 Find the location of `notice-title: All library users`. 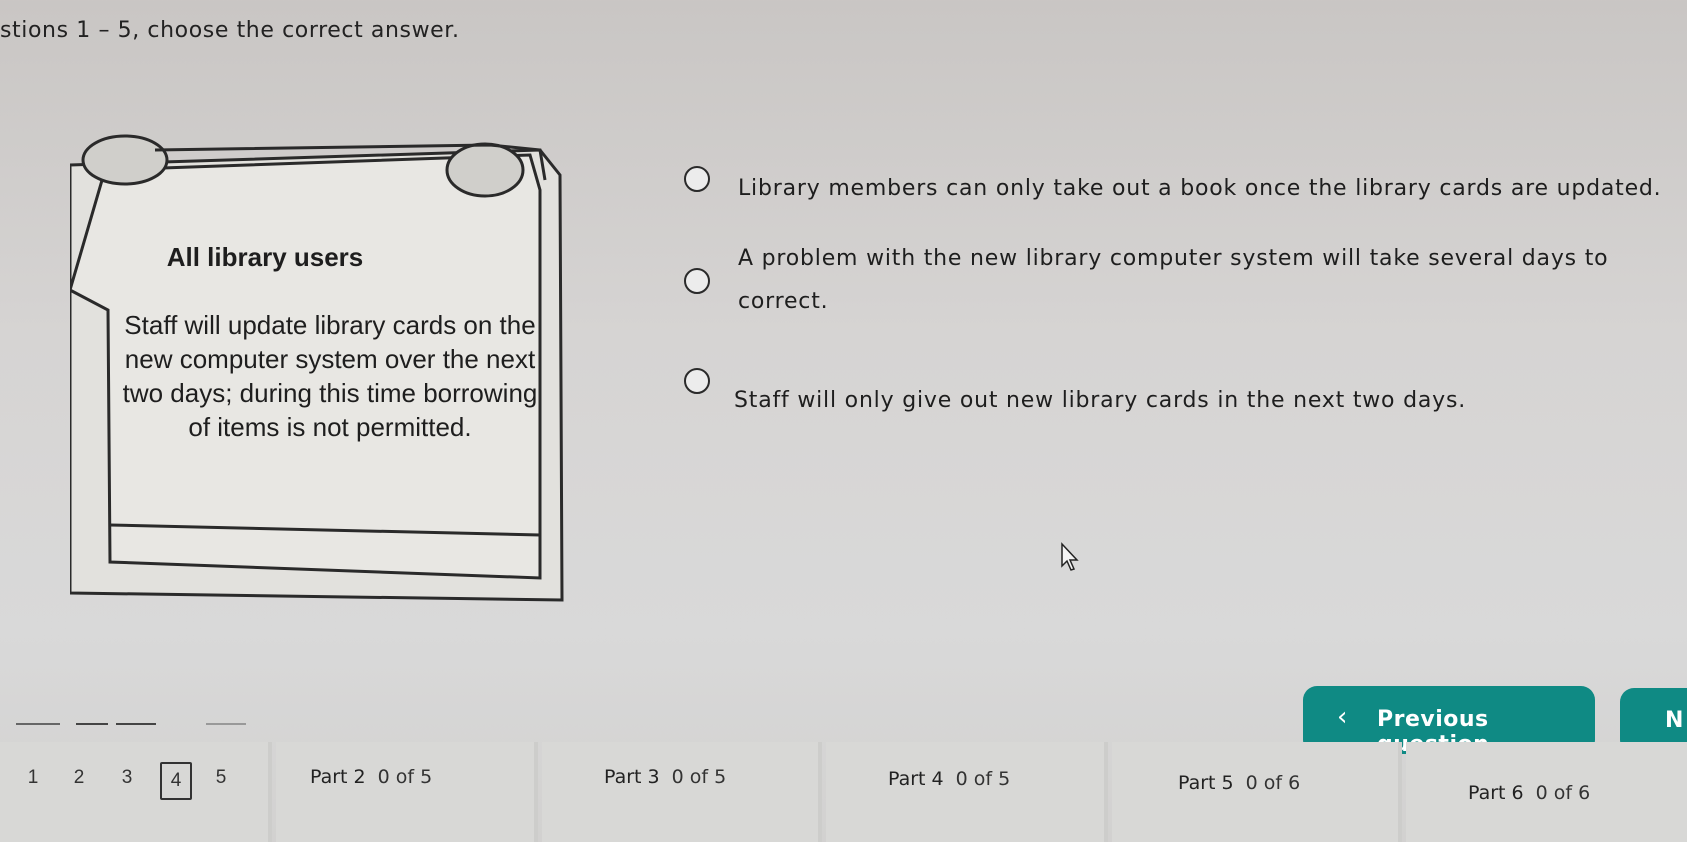

notice-title: All library users is located at coordinates (265, 257).